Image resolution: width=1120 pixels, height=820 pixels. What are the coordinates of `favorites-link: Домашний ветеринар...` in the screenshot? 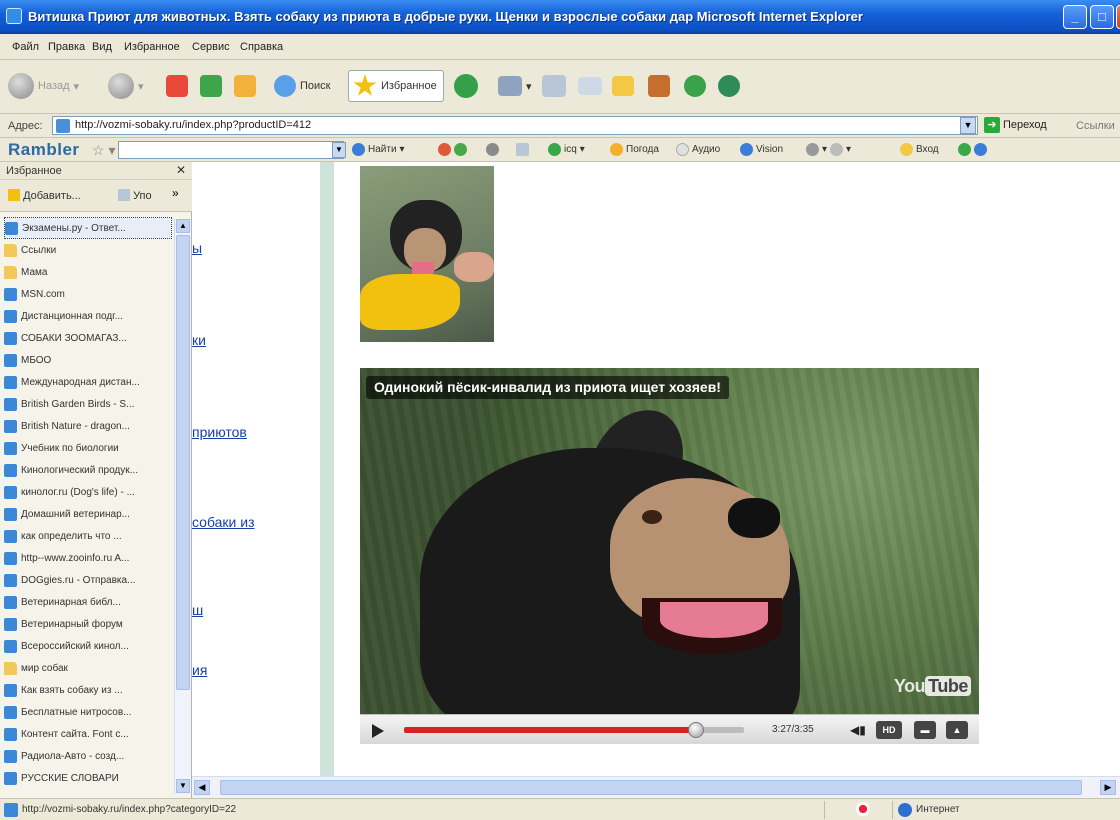 It's located at (88, 514).